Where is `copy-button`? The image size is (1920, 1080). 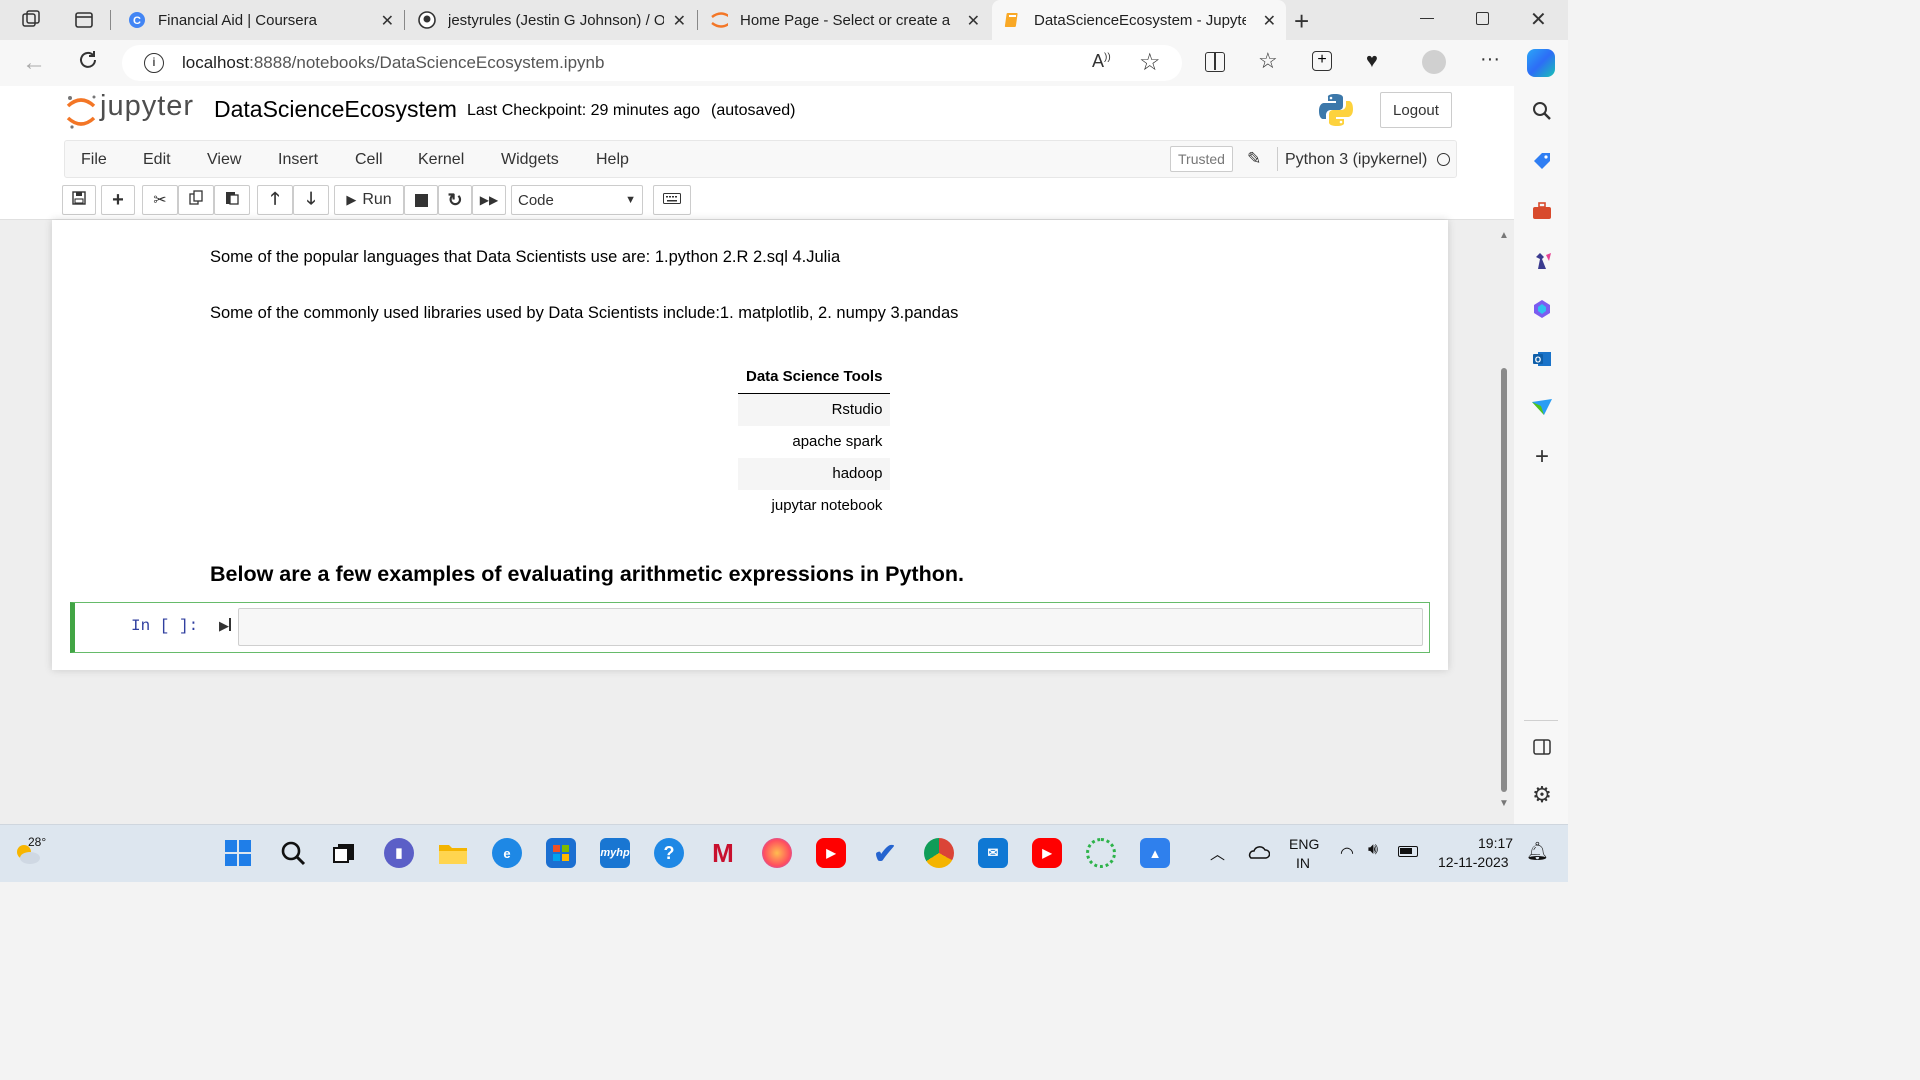 copy-button is located at coordinates (196, 200).